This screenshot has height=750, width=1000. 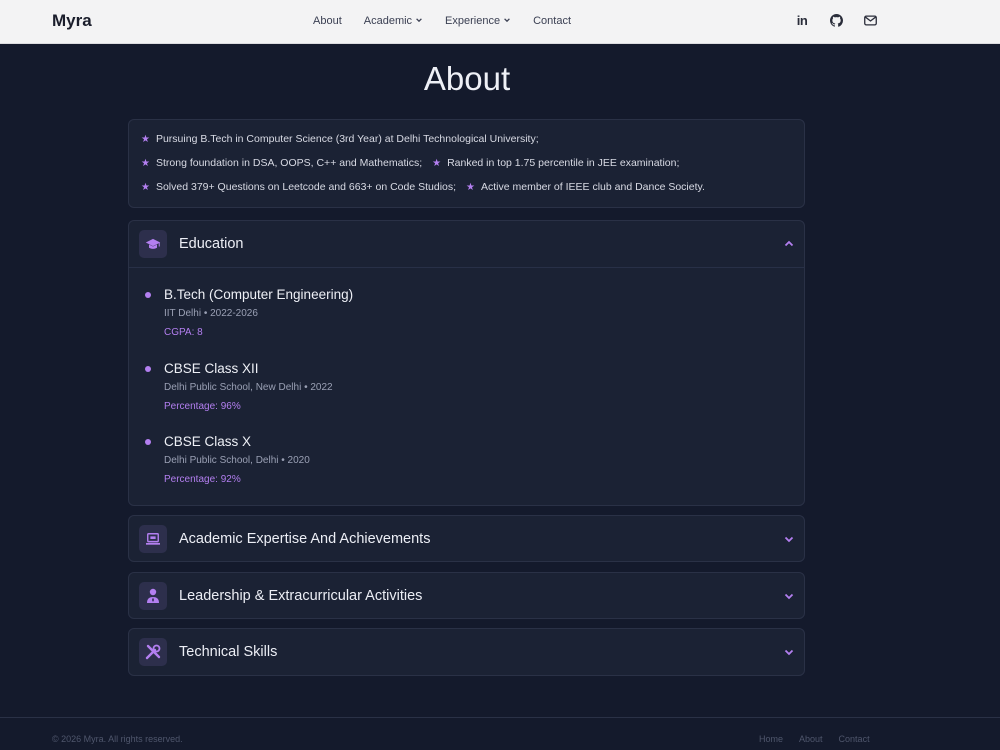 What do you see at coordinates (211, 313) in the screenshot?
I see `education-meta: IIT Delhi • 2022-2026` at bounding box center [211, 313].